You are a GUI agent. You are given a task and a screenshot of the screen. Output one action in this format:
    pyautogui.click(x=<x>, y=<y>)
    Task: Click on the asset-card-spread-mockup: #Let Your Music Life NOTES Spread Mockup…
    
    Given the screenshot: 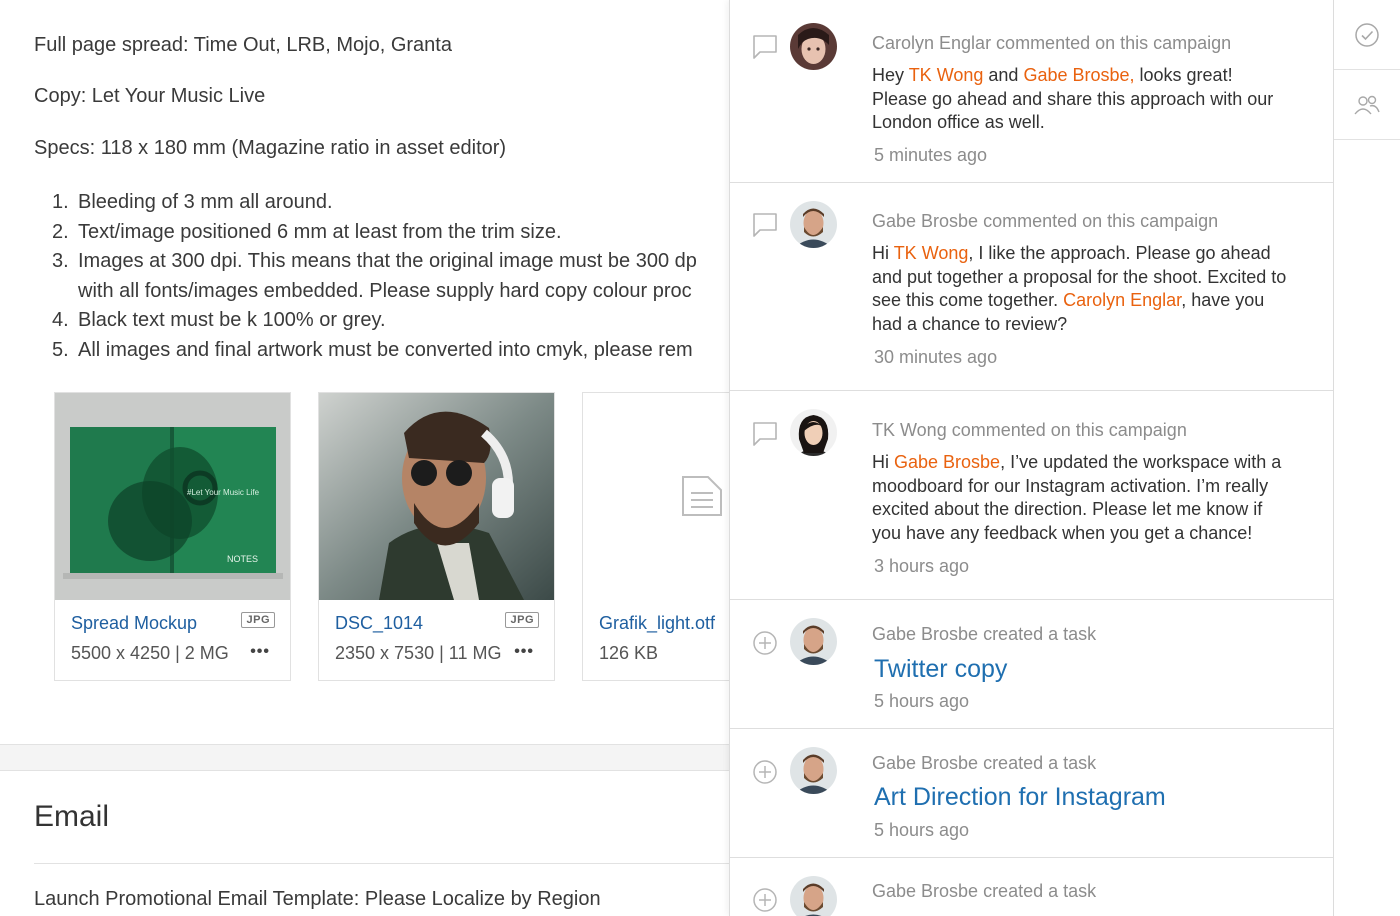 What is the action you would take?
    pyautogui.click(x=172, y=536)
    